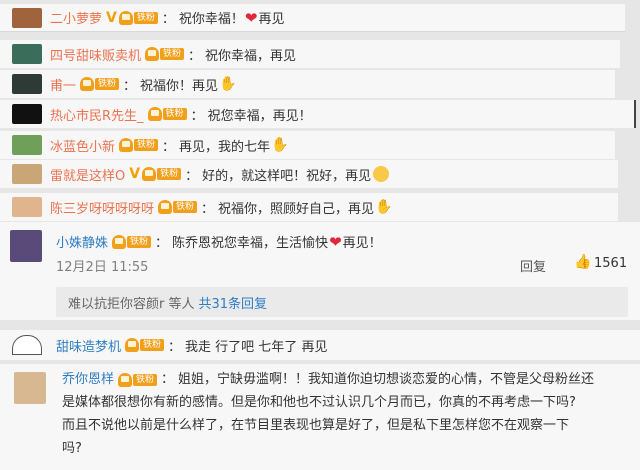  What do you see at coordinates (225, 147) in the screenshot?
I see `comment-text: 再见，我的七年` at bounding box center [225, 147].